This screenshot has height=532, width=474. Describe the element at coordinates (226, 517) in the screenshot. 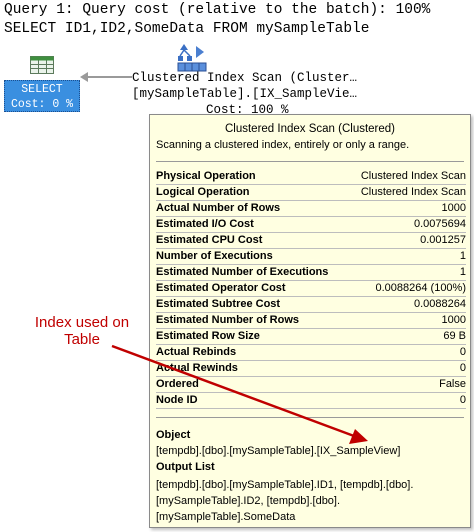

I see `output-list-line: [mySampleTable].SomeData` at that location.